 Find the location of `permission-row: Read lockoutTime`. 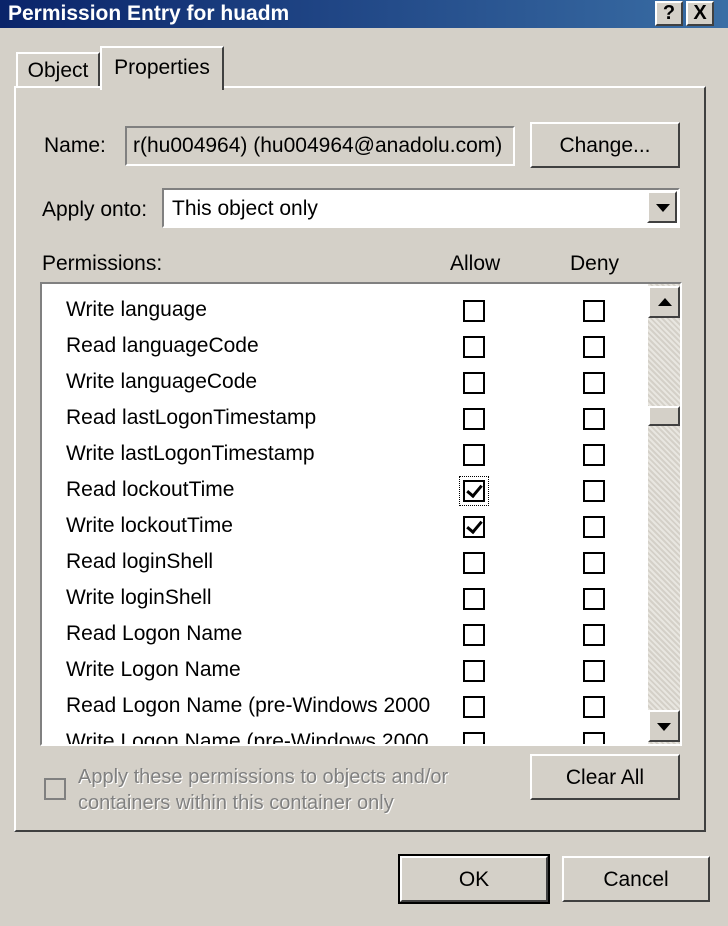

permission-row: Read lockoutTime is located at coordinates (342, 492).